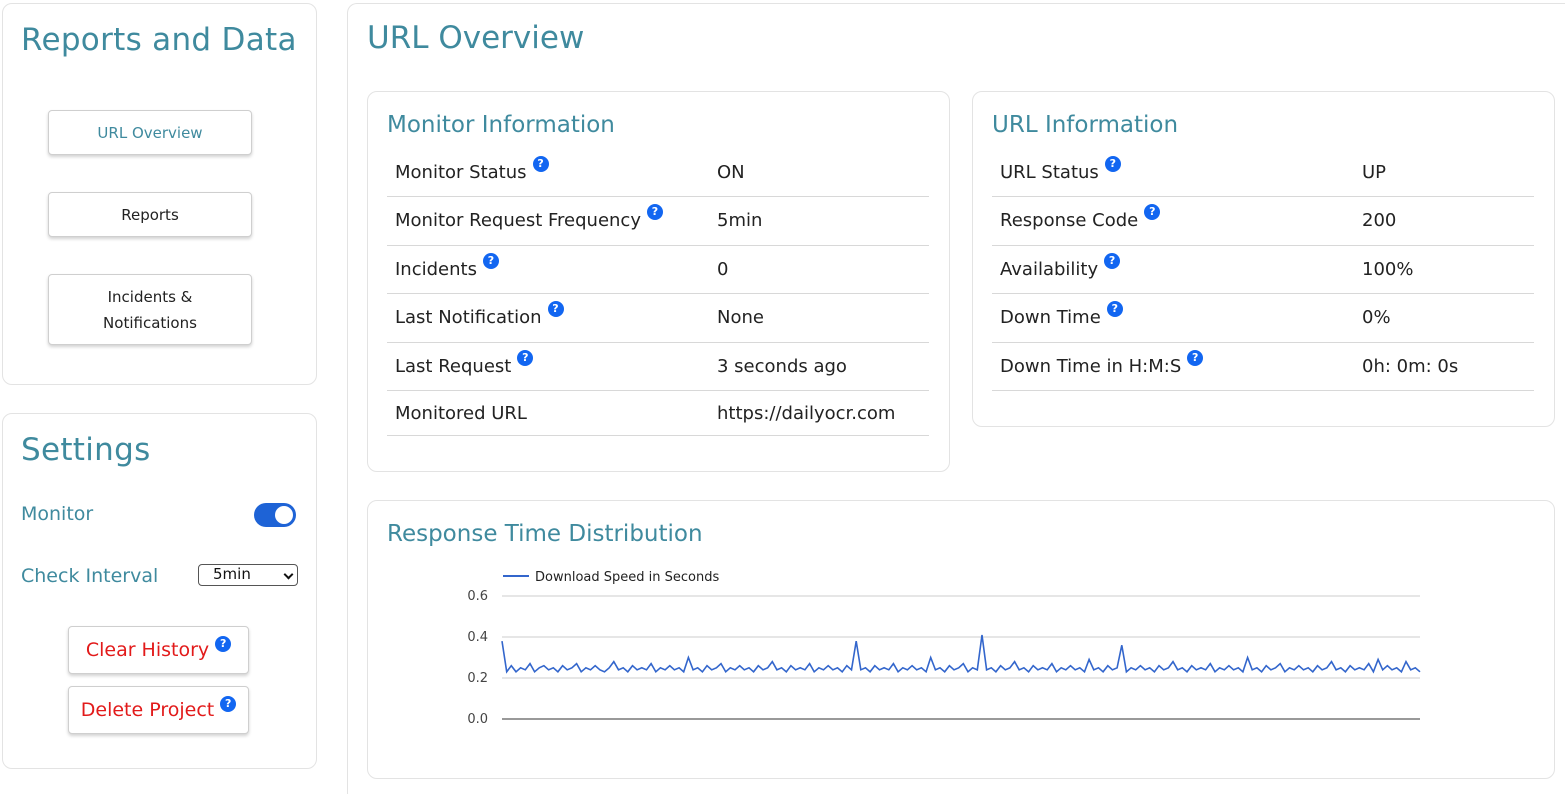 The height and width of the screenshot is (794, 1565). Describe the element at coordinates (159, 40) in the screenshot. I see `reports-title: Reports and Data` at that location.